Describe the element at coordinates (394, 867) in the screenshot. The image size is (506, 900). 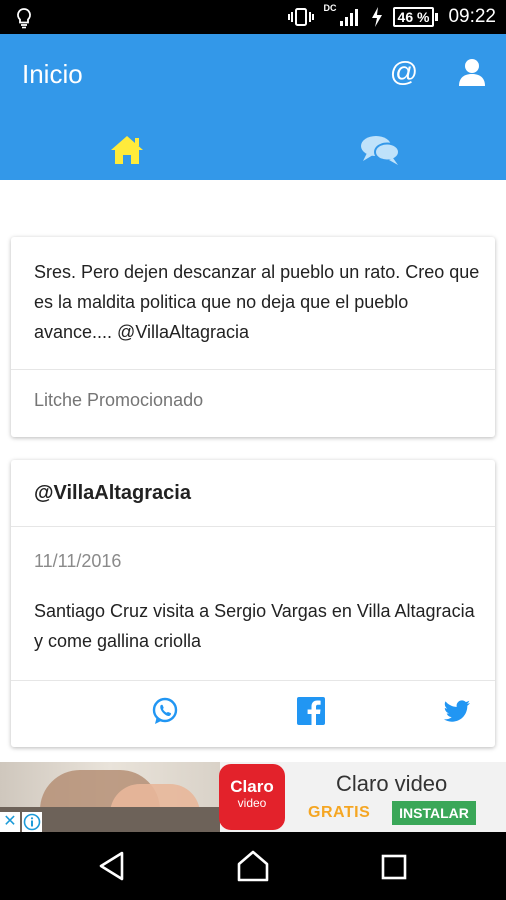
I see `recent-apps-icon` at that location.